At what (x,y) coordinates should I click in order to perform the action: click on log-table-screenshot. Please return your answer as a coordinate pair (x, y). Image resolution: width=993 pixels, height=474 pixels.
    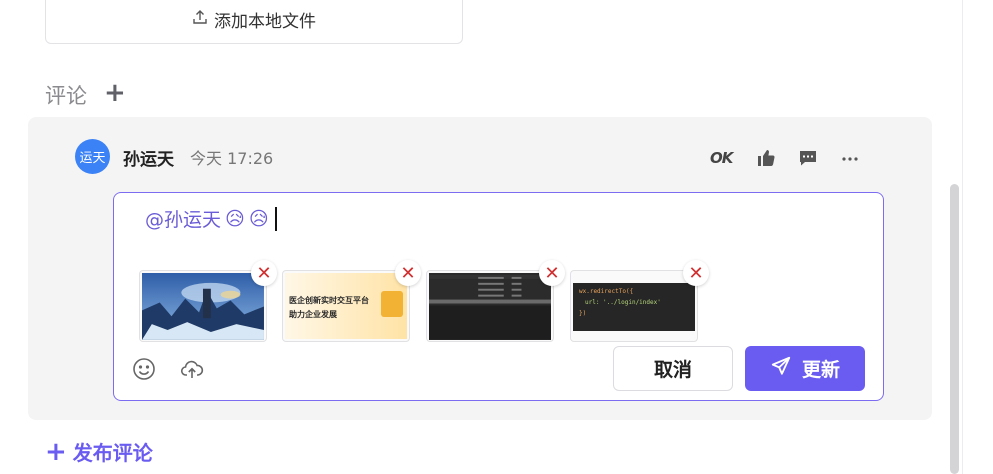
    Looking at the image, I should click on (490, 306).